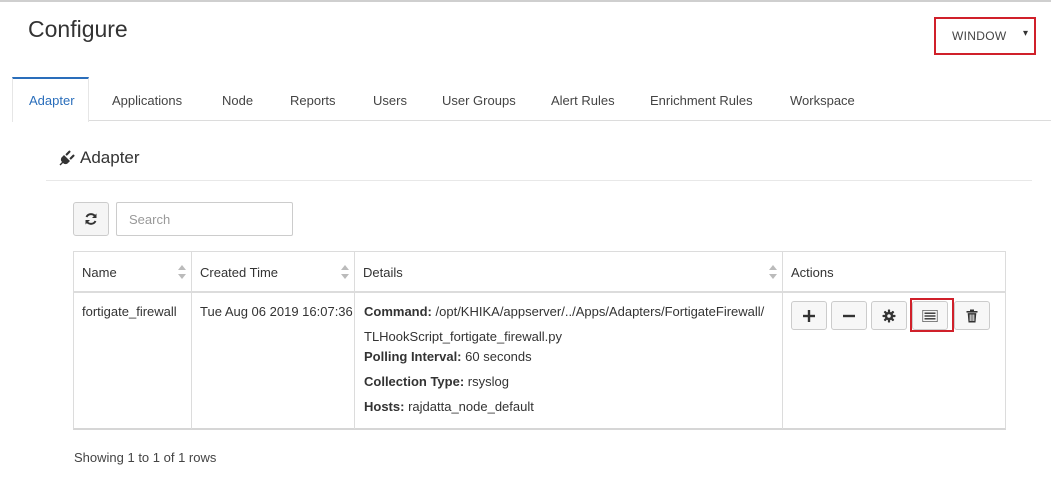  I want to click on chevron-down-icon: ▾, so click(1025, 33).